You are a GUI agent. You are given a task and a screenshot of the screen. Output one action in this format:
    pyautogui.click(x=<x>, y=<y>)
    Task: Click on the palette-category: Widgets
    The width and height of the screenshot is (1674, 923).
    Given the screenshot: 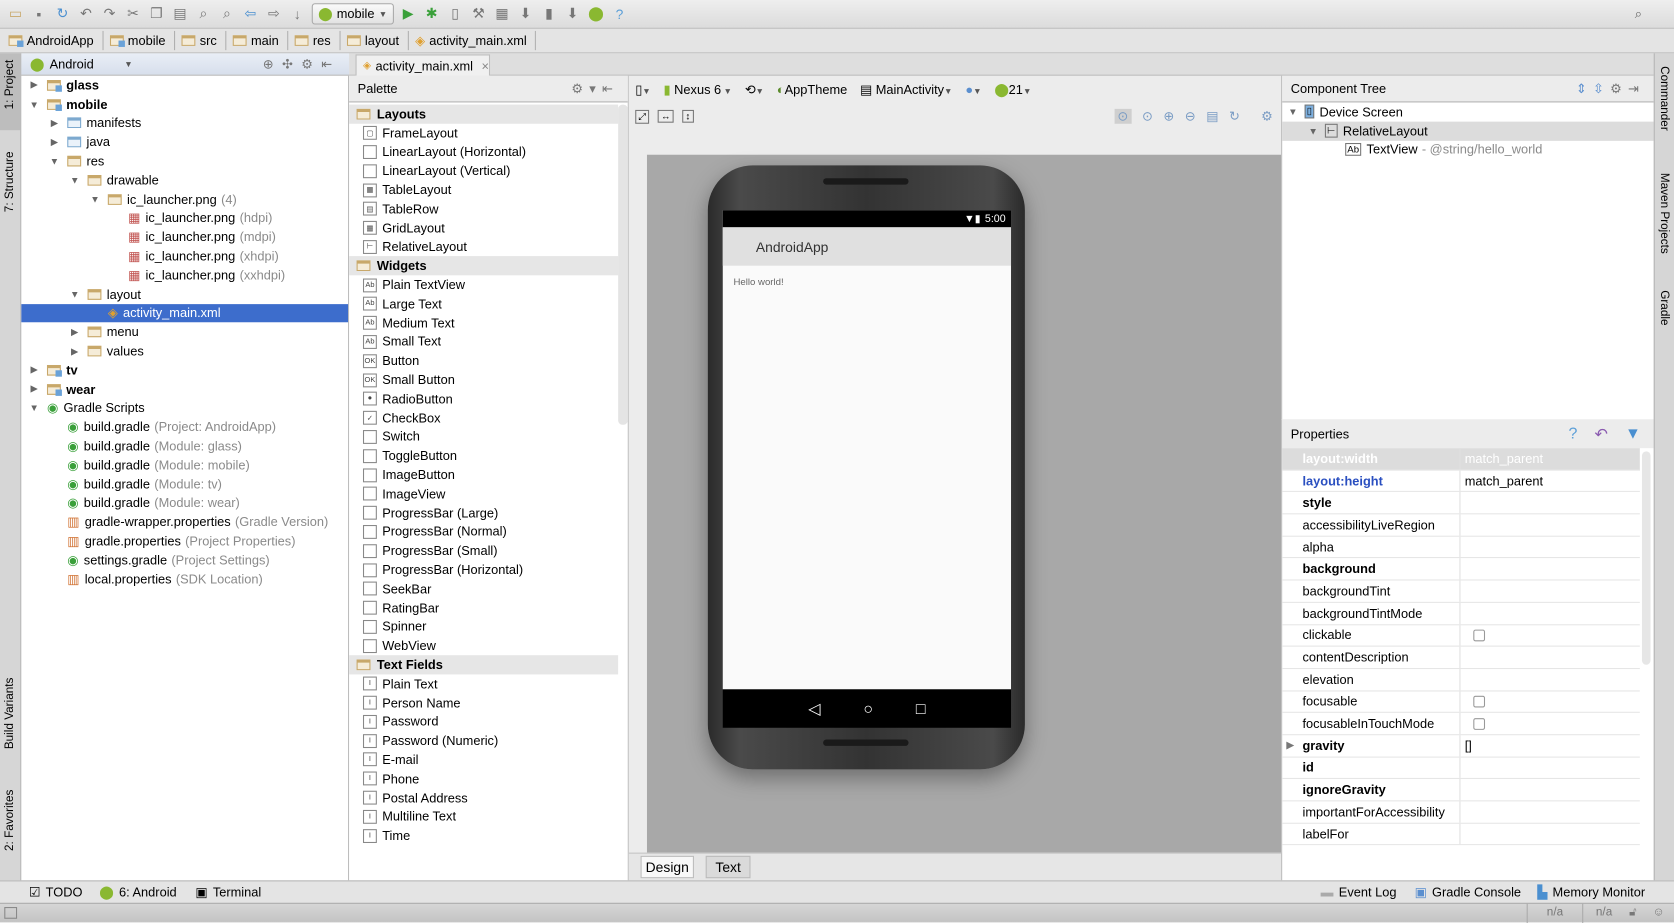 What is the action you would take?
    pyautogui.click(x=484, y=266)
    